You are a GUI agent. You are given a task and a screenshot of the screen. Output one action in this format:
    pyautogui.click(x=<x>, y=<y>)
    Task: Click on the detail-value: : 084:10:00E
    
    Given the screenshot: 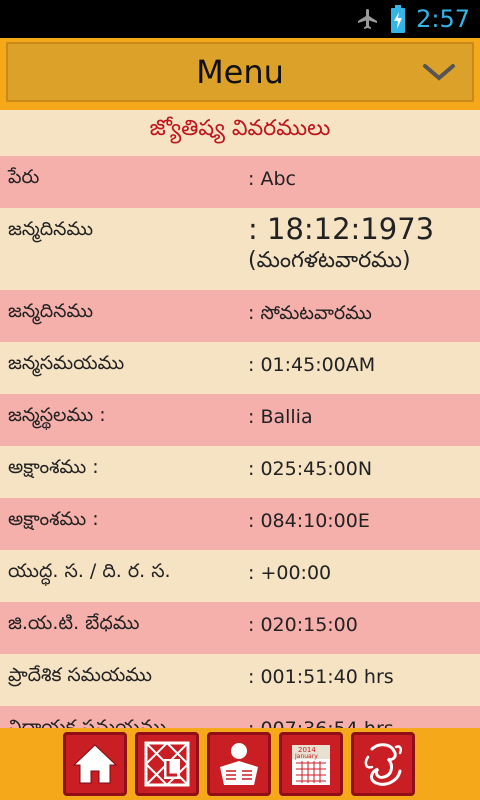 What is the action you would take?
    pyautogui.click(x=309, y=521)
    